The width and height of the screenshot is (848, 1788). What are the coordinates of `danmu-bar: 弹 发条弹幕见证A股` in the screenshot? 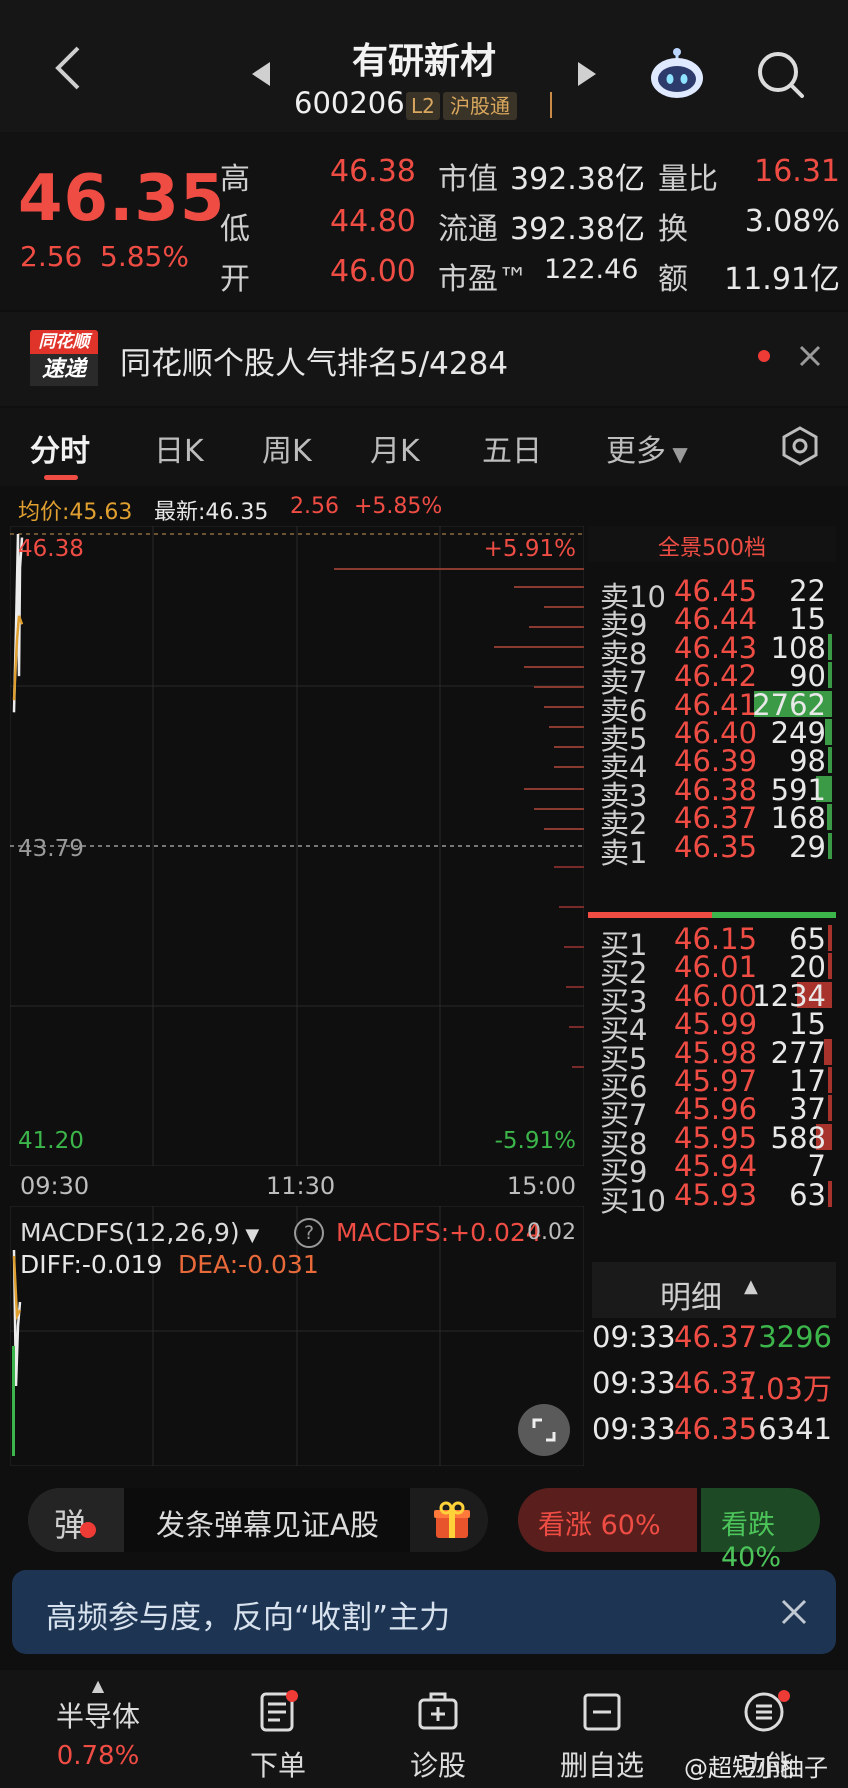 It's located at (258, 1520).